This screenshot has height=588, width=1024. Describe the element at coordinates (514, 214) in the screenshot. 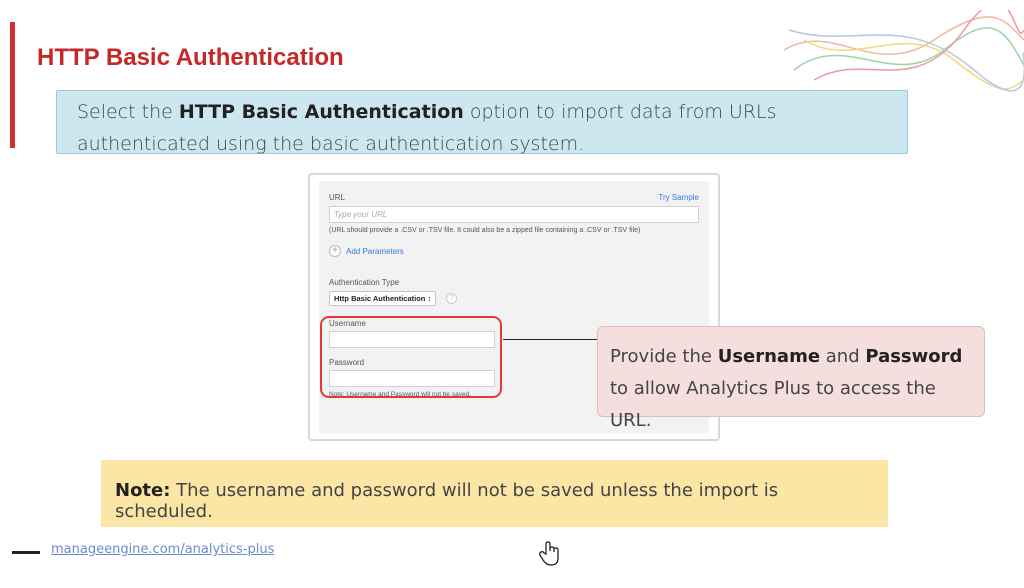

I see `url-input: Type your URL` at that location.